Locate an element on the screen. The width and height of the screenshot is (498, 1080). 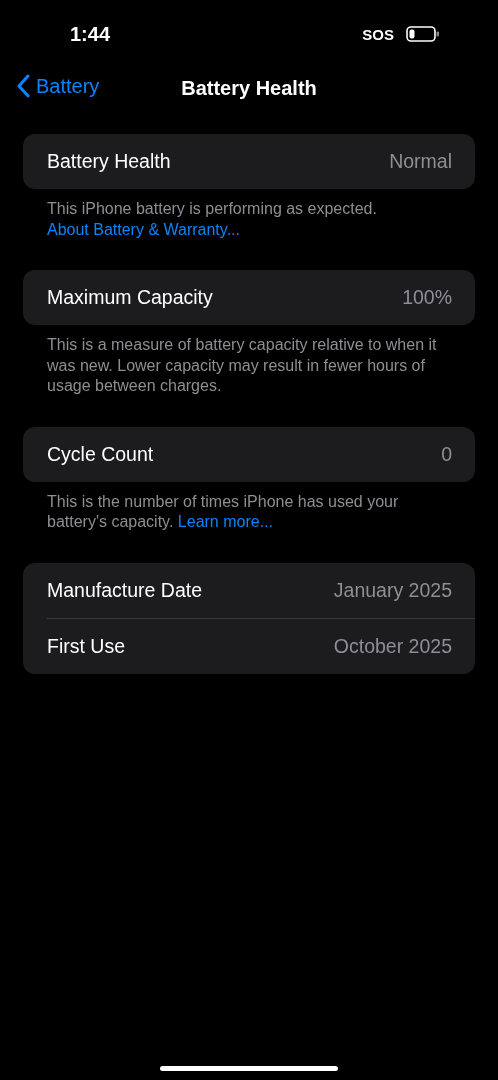
footer-text: This is a measure of battery capacity relative to when it was new. Lower capacity may result in fewer hours of usage between charges. is located at coordinates (242, 365).